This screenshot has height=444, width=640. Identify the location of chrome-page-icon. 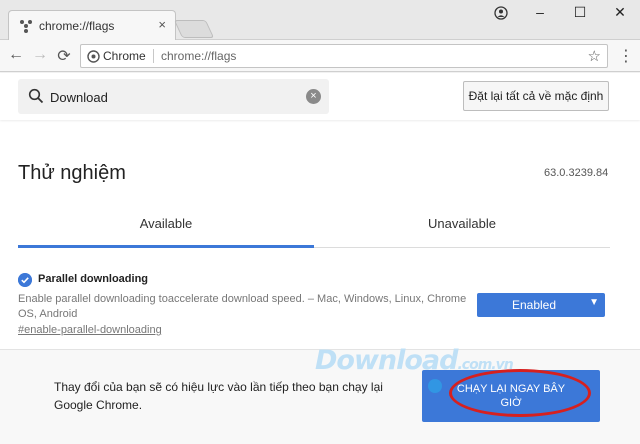
(93, 56).